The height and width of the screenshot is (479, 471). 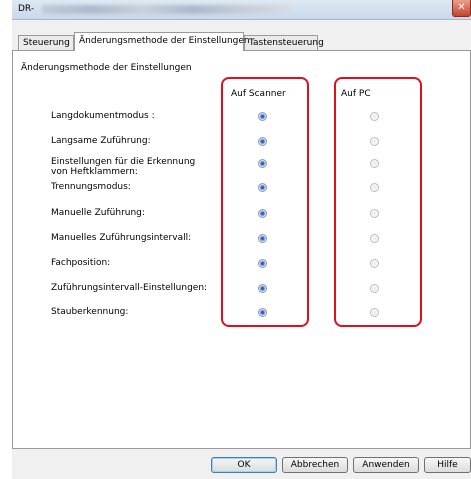 I want to click on radio-pc-langsame-zufuehrung, so click(x=374, y=141).